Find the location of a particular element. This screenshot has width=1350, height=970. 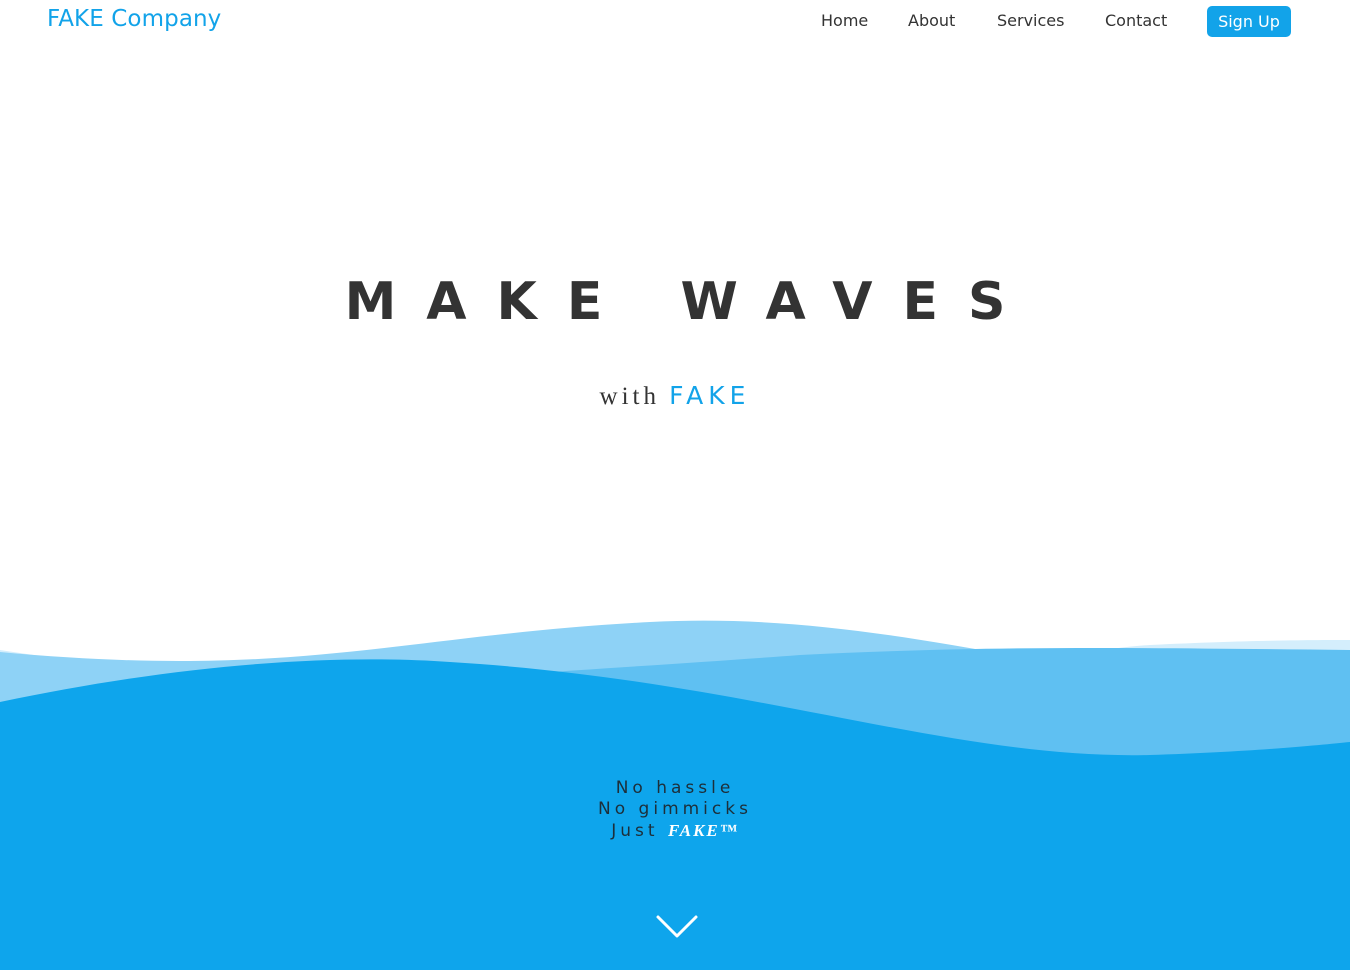

tagline-line-3: Just FAKE™ is located at coordinates (675, 831).